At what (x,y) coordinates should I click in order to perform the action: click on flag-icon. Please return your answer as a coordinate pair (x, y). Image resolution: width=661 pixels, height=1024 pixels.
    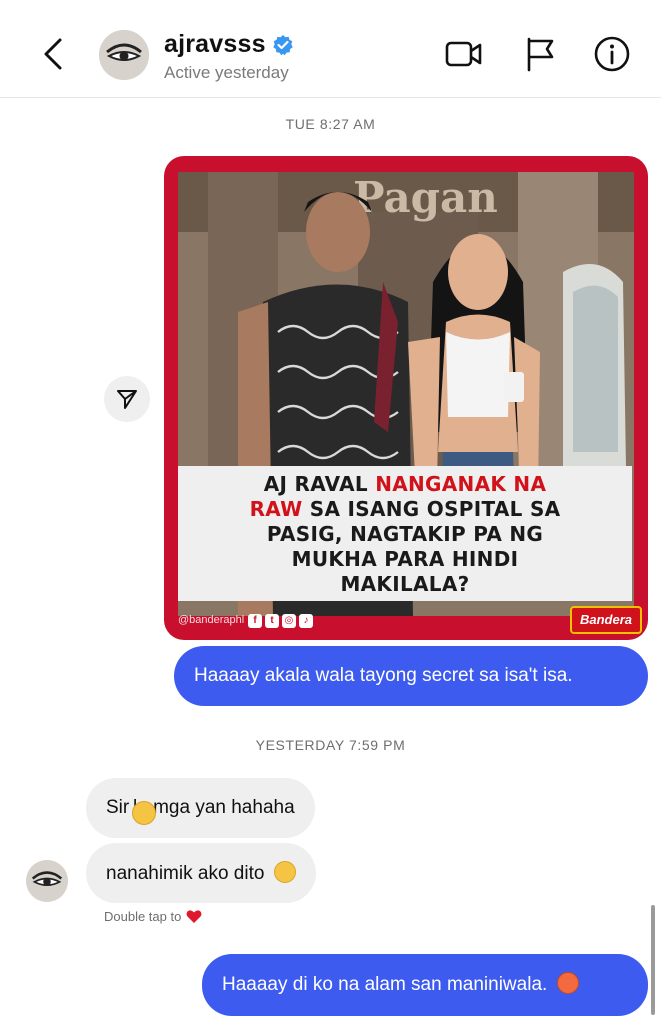
    Looking at the image, I should click on (540, 54).